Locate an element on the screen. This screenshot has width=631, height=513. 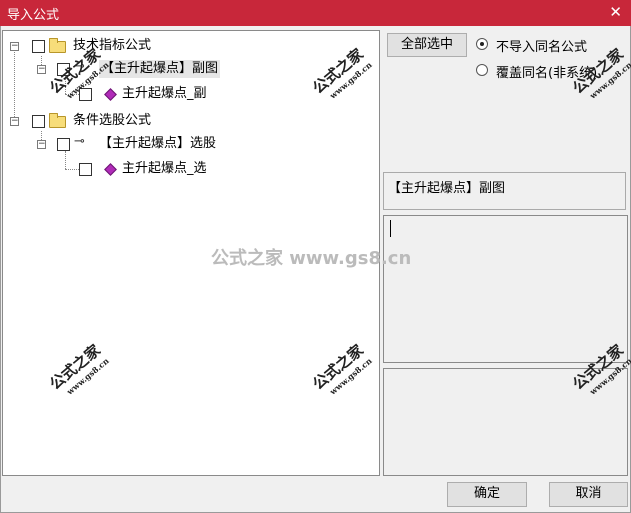
formula-name-box: 【主升起爆点】副图 is located at coordinates (504, 191).